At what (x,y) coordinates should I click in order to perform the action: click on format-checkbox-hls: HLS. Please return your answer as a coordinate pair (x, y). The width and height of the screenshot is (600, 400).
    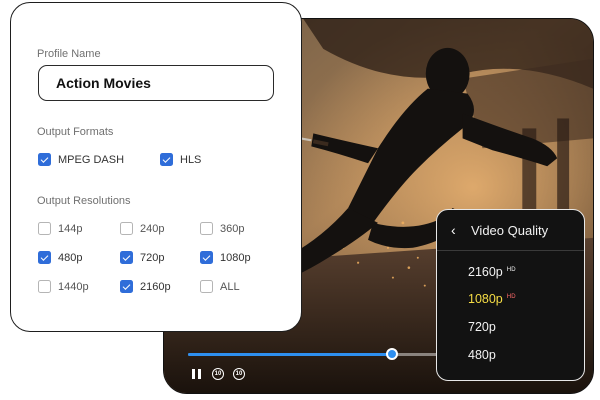
    Looking at the image, I should click on (180, 159).